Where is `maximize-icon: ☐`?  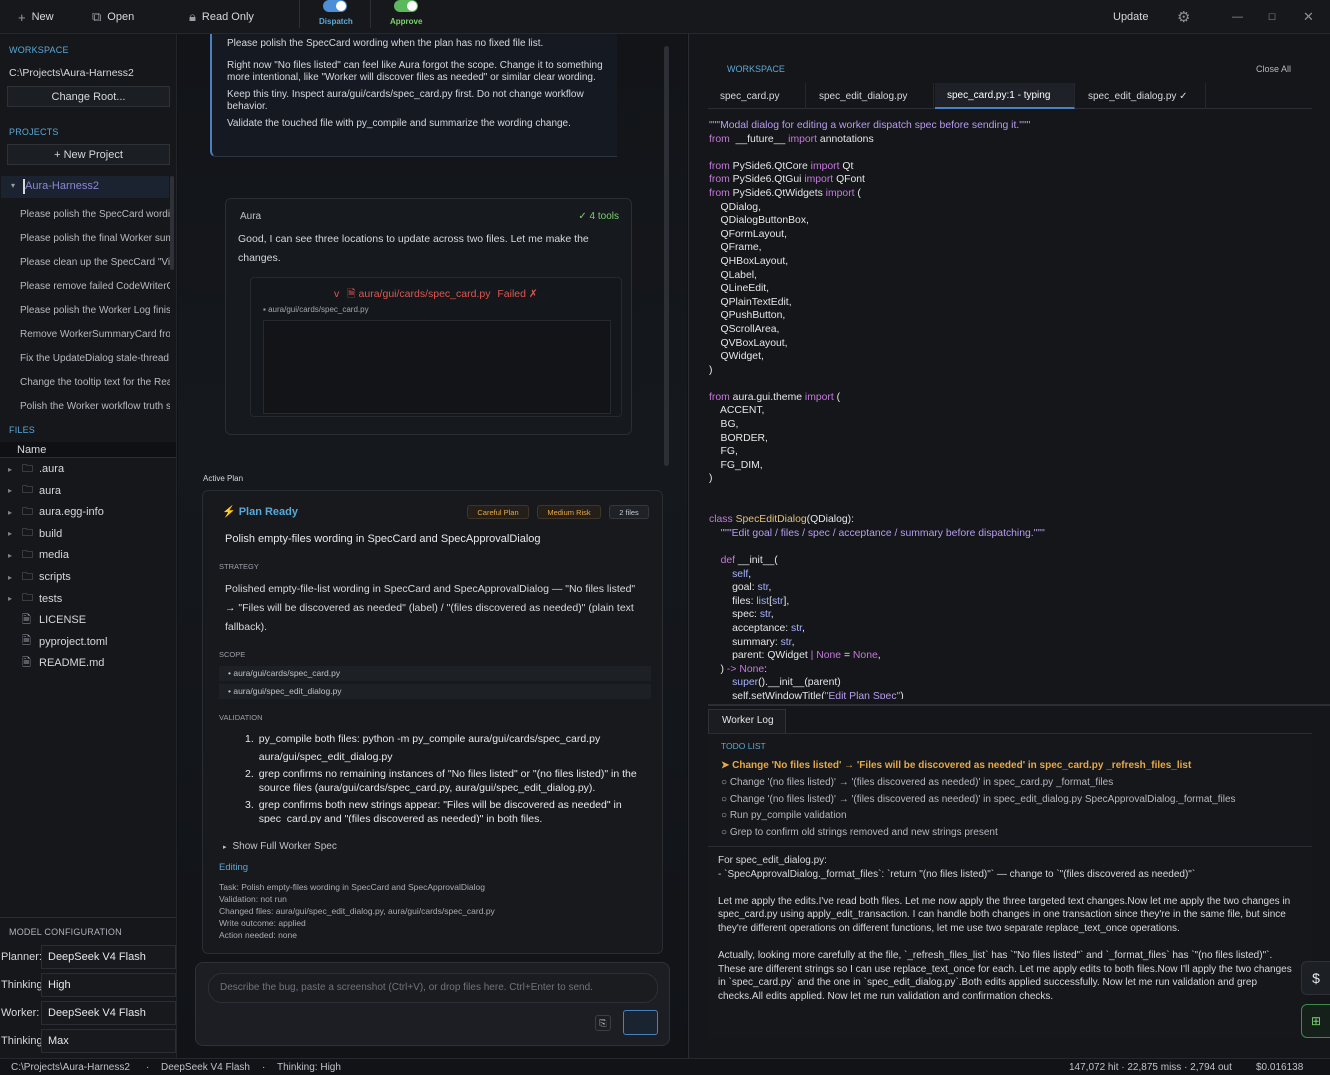
maximize-icon: ☐ is located at coordinates (1272, 17).